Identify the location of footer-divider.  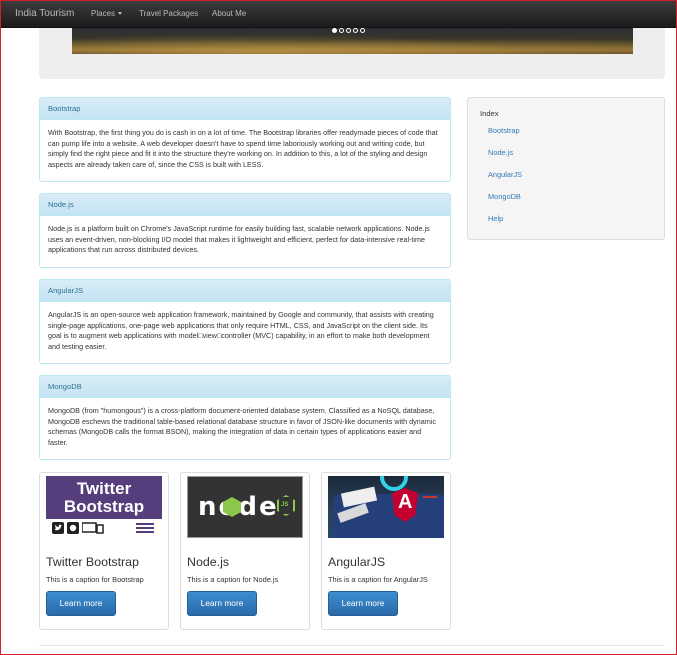
(352, 645).